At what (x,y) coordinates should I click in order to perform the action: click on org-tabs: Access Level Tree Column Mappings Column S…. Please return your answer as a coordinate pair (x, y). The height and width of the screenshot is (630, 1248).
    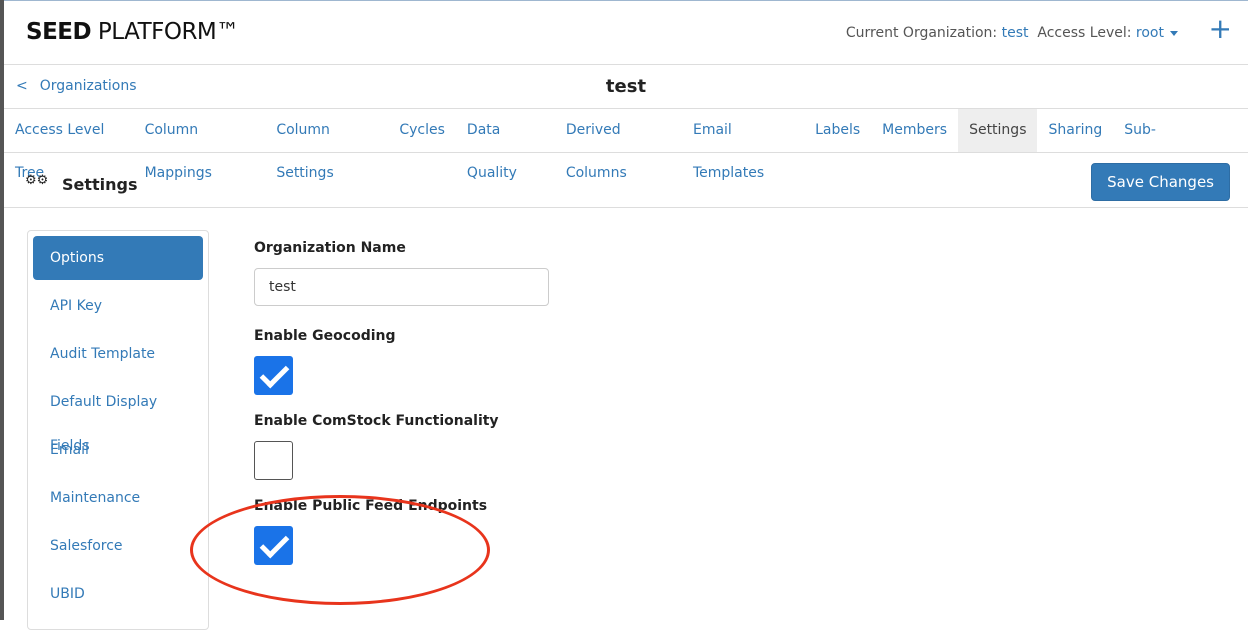
    Looking at the image, I should click on (626, 145).